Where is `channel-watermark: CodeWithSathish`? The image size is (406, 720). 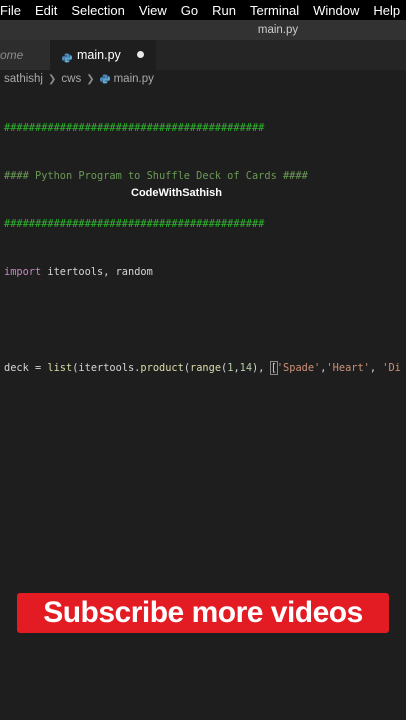
channel-watermark: CodeWithSathish is located at coordinates (176, 193).